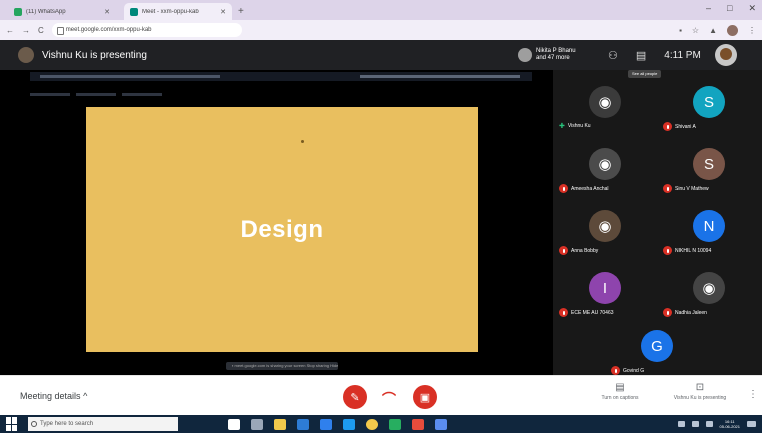 The height and width of the screenshot is (433, 762). I want to click on participant-name: ECE ME AU 70463, so click(586, 312).